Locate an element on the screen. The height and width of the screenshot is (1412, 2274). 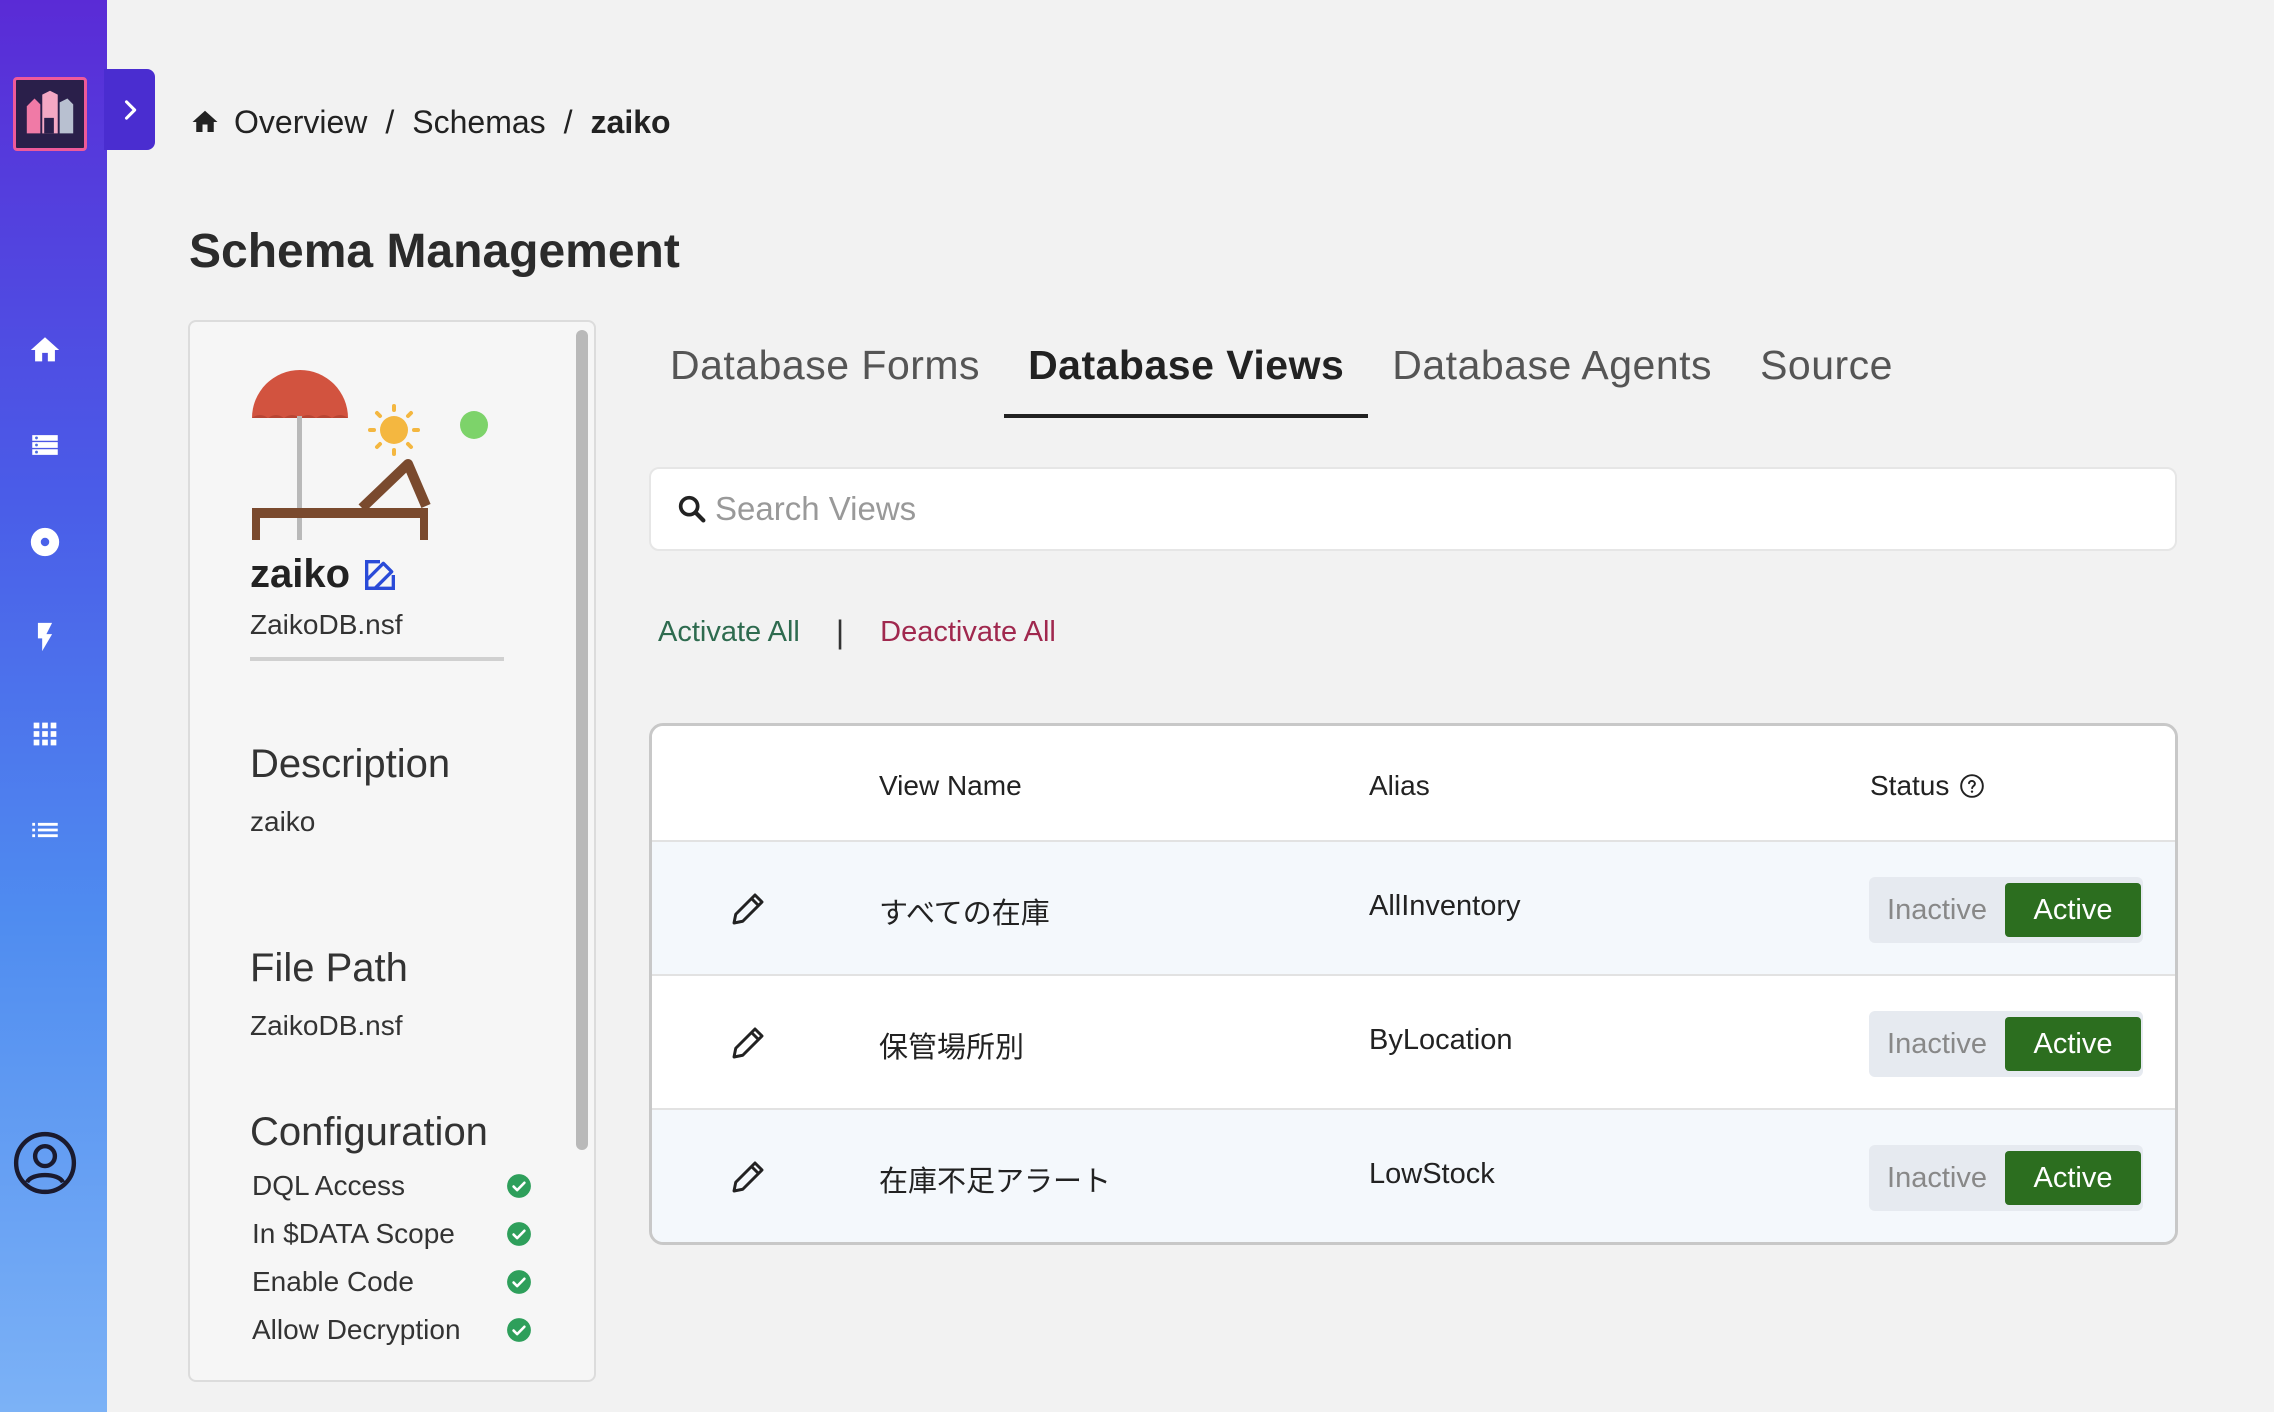
search-icon is located at coordinates (692, 509).